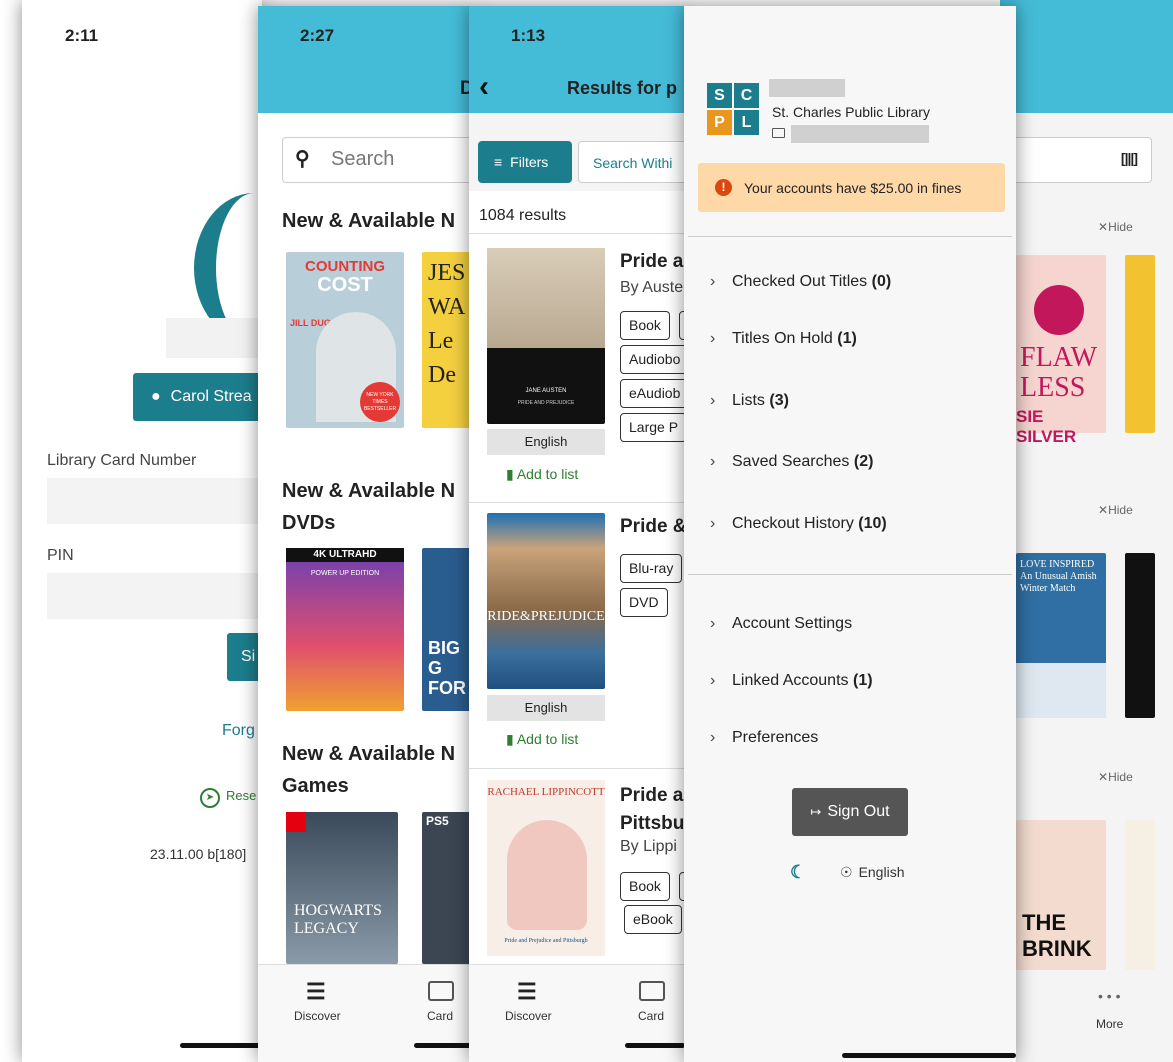  What do you see at coordinates (1046, 426) in the screenshot?
I see `cover-author: SIE SILVER` at bounding box center [1046, 426].